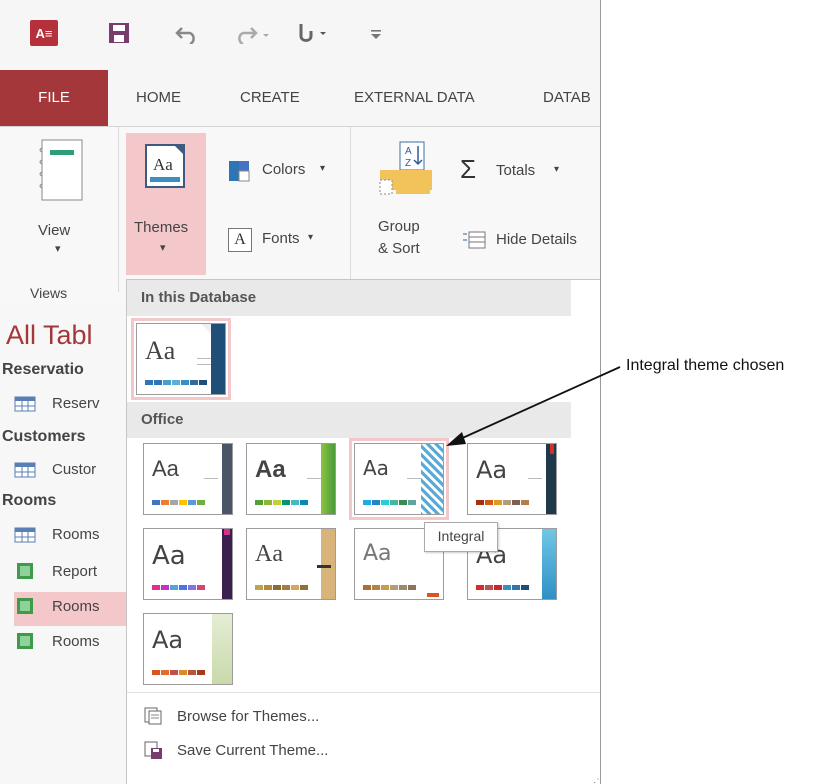 This screenshot has height=784, width=822. Describe the element at coordinates (49, 293) in the screenshot. I see `views-group-label: Views` at that location.